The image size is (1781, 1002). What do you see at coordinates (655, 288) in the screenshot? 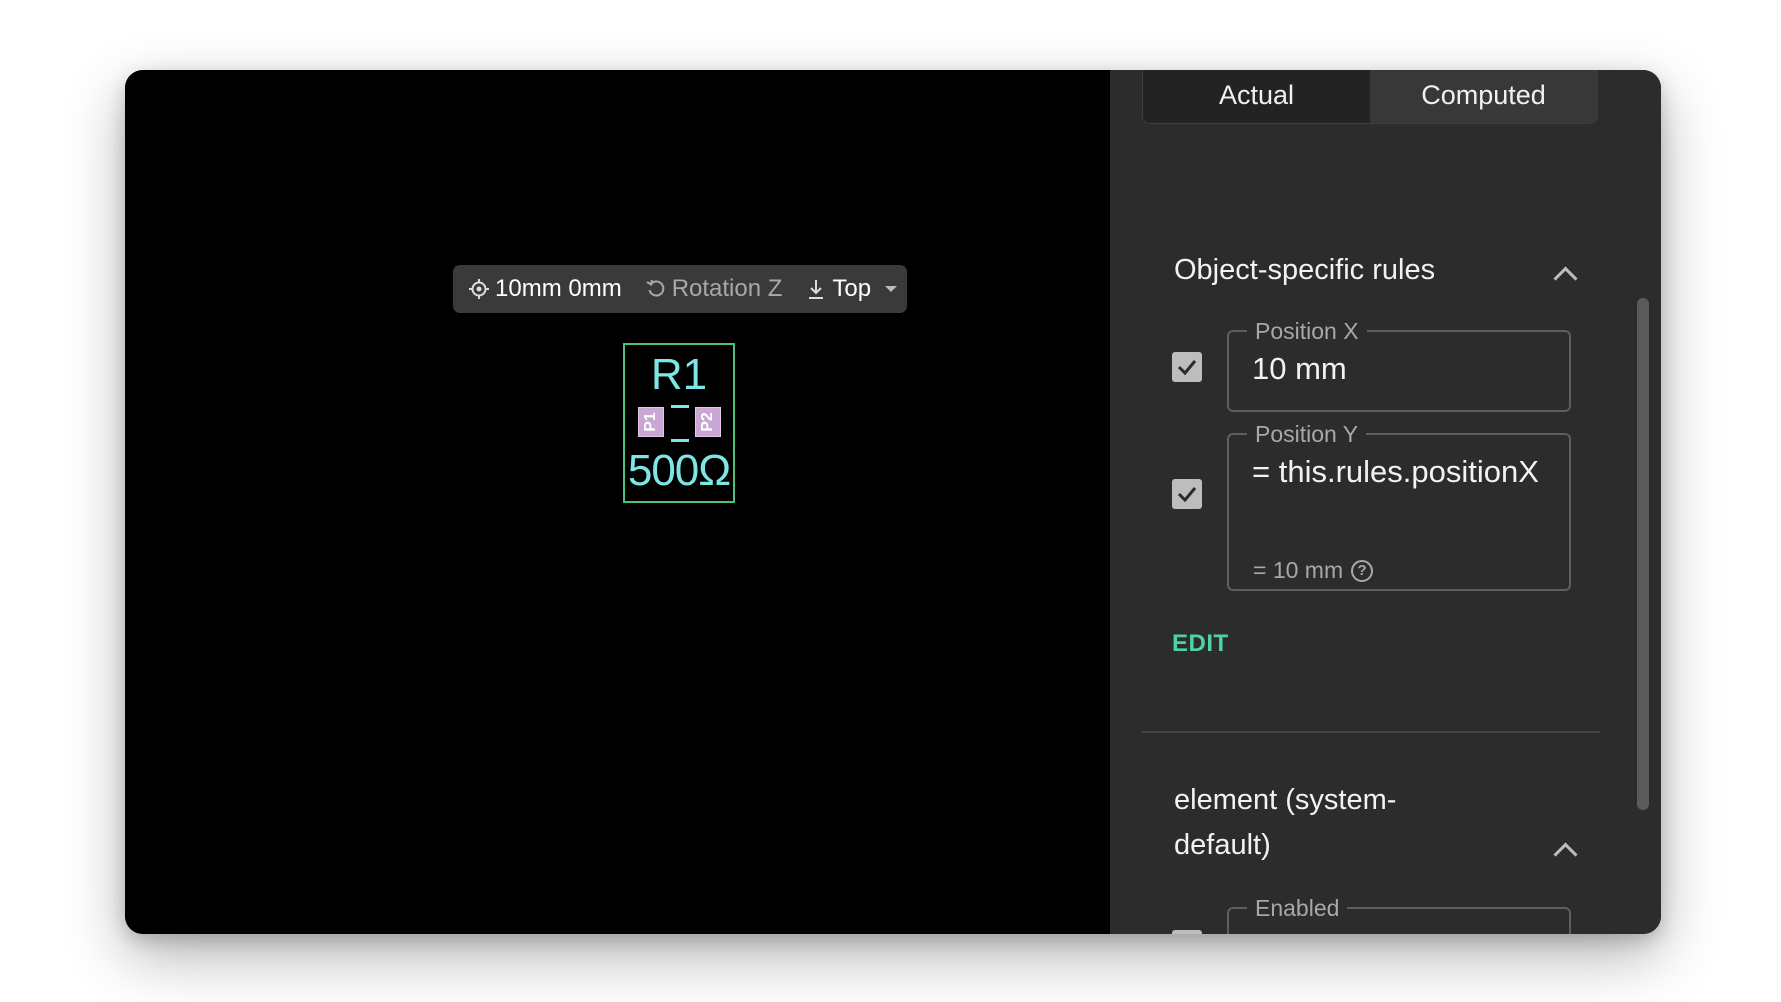
I see `rotate-icon` at bounding box center [655, 288].